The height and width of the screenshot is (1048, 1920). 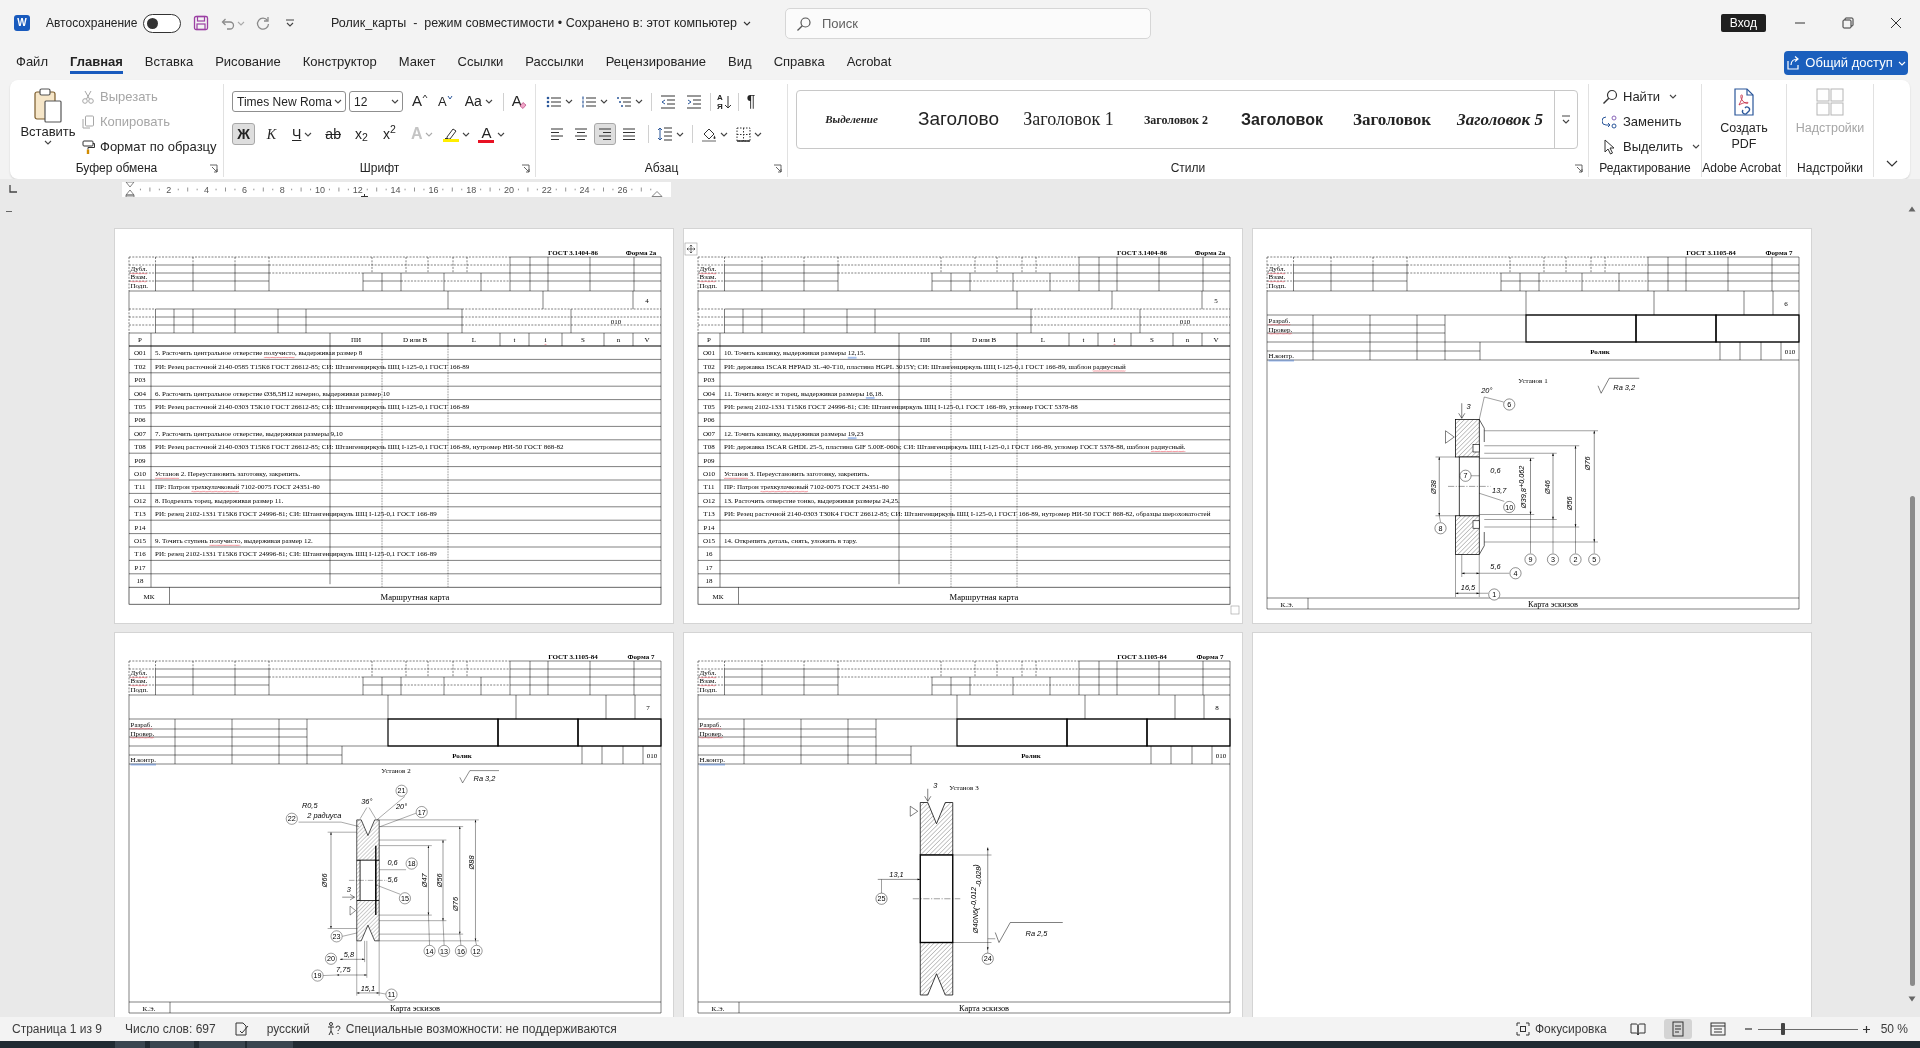 What do you see at coordinates (624, 101) in the screenshot?
I see `multilevel-list-icon` at bounding box center [624, 101].